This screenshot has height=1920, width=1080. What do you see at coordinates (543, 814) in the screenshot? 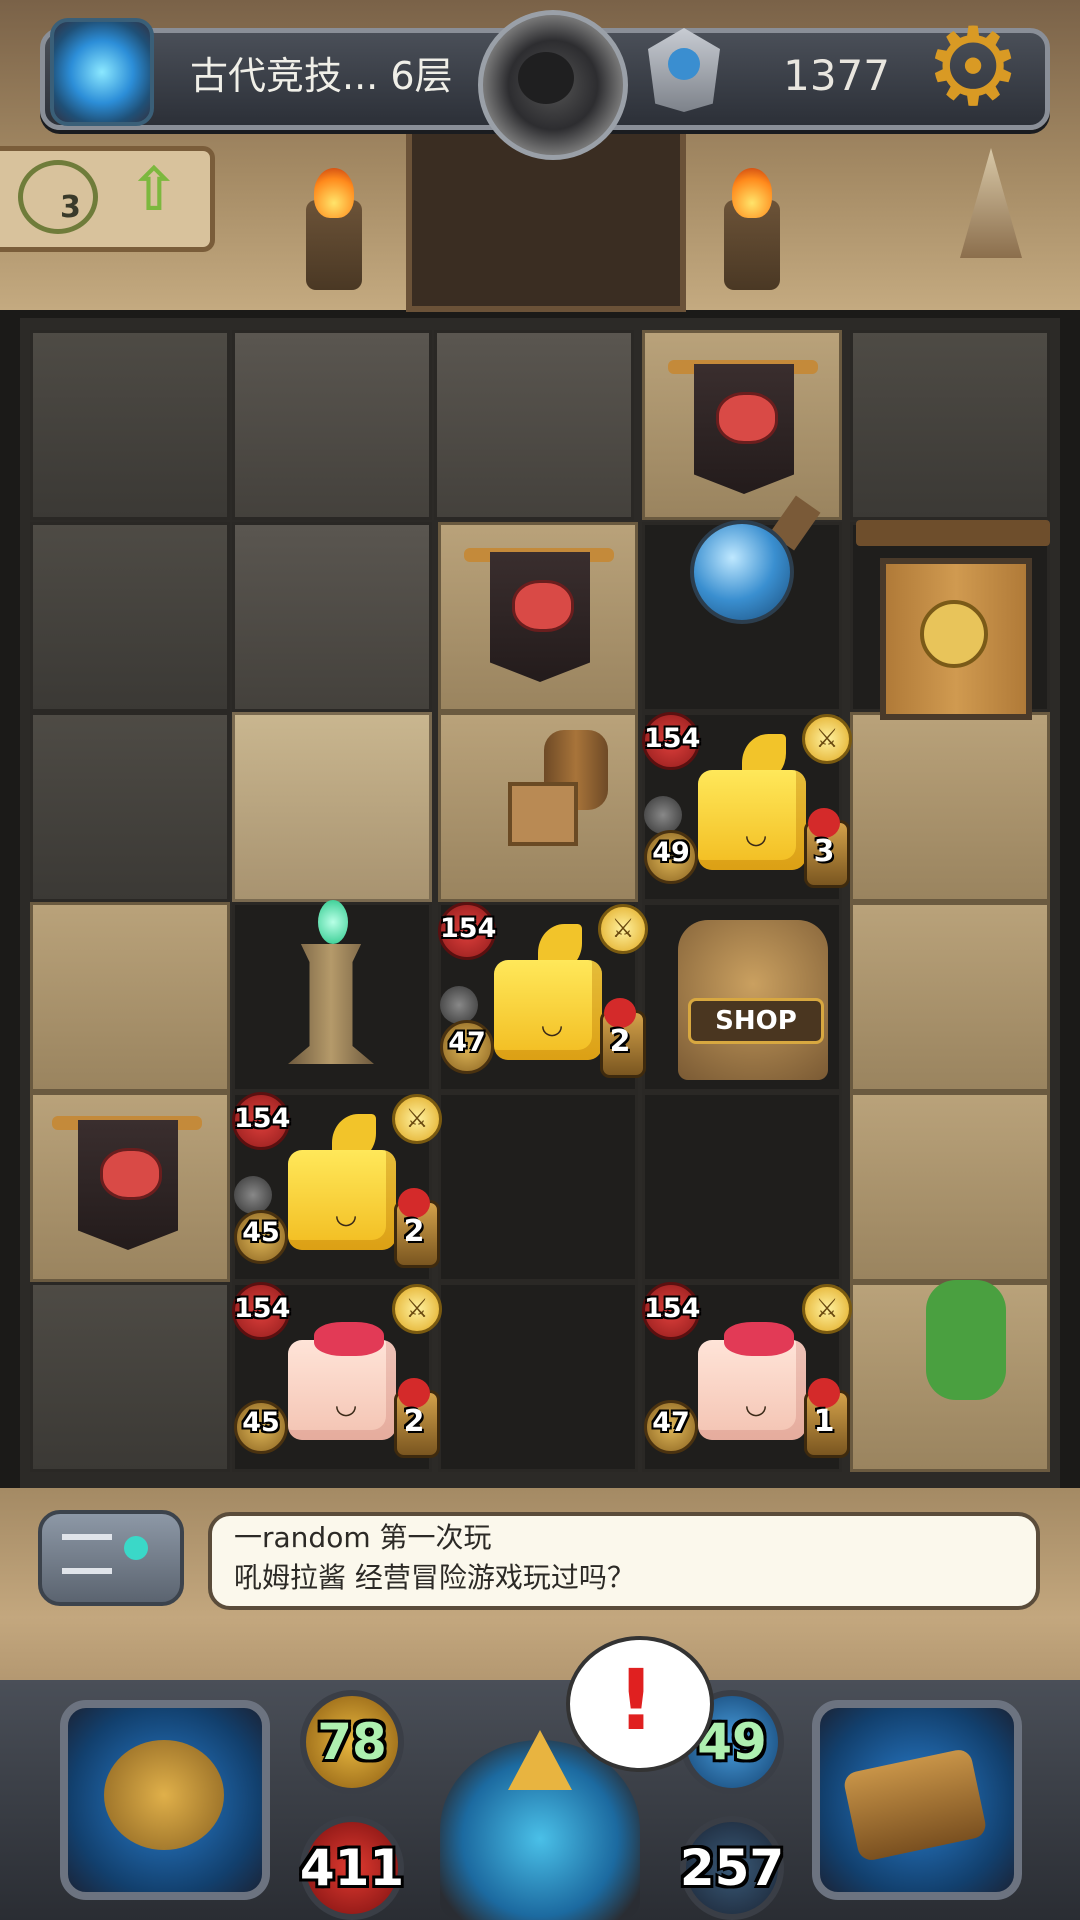
I see `crate-icon` at bounding box center [543, 814].